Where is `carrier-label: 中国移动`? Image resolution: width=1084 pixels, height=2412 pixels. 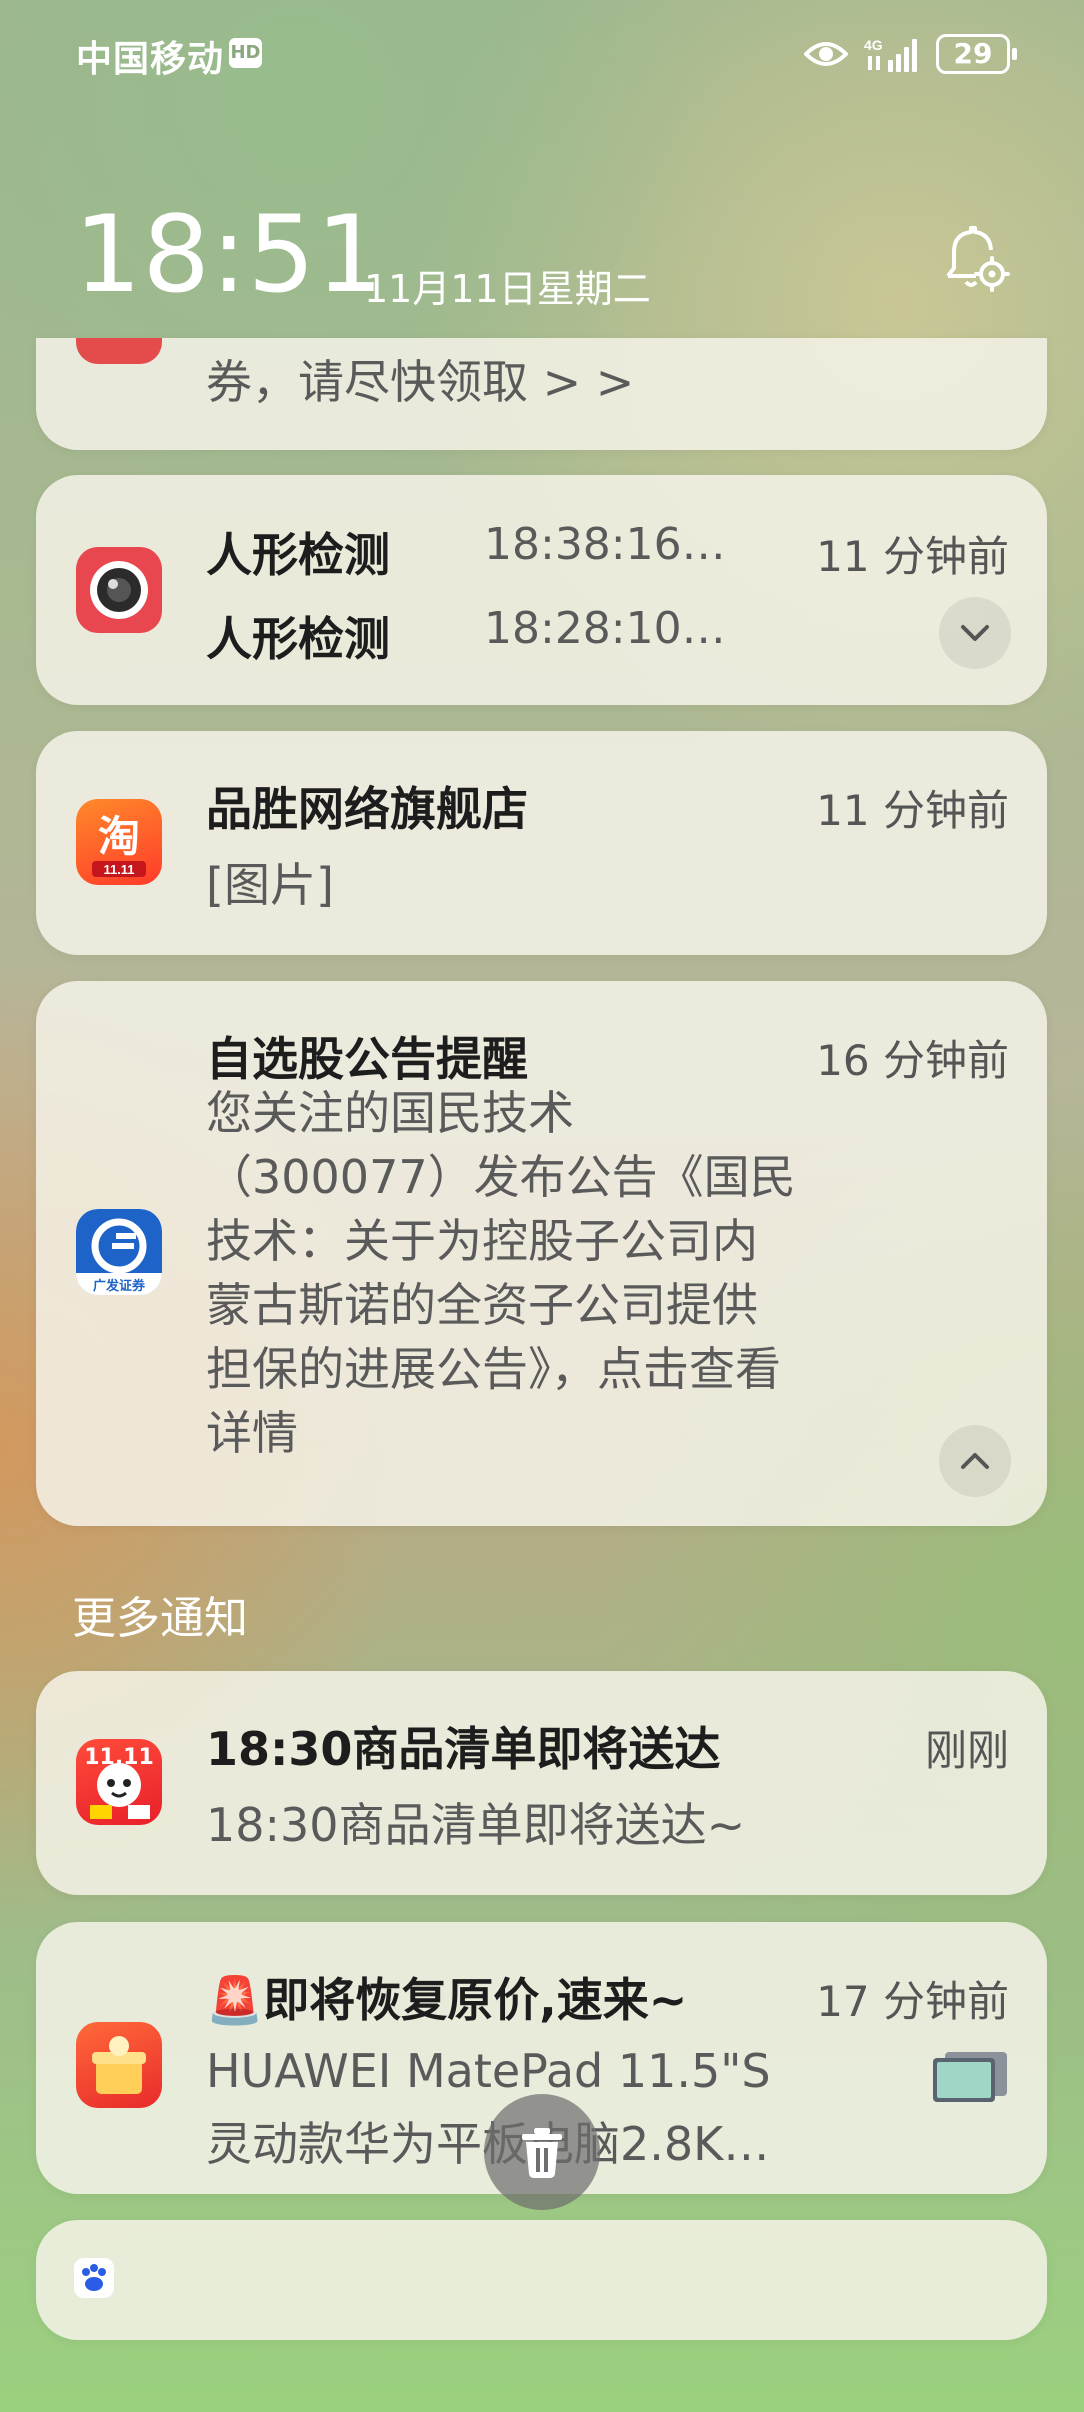 carrier-label: 中国移动 is located at coordinates (150, 59).